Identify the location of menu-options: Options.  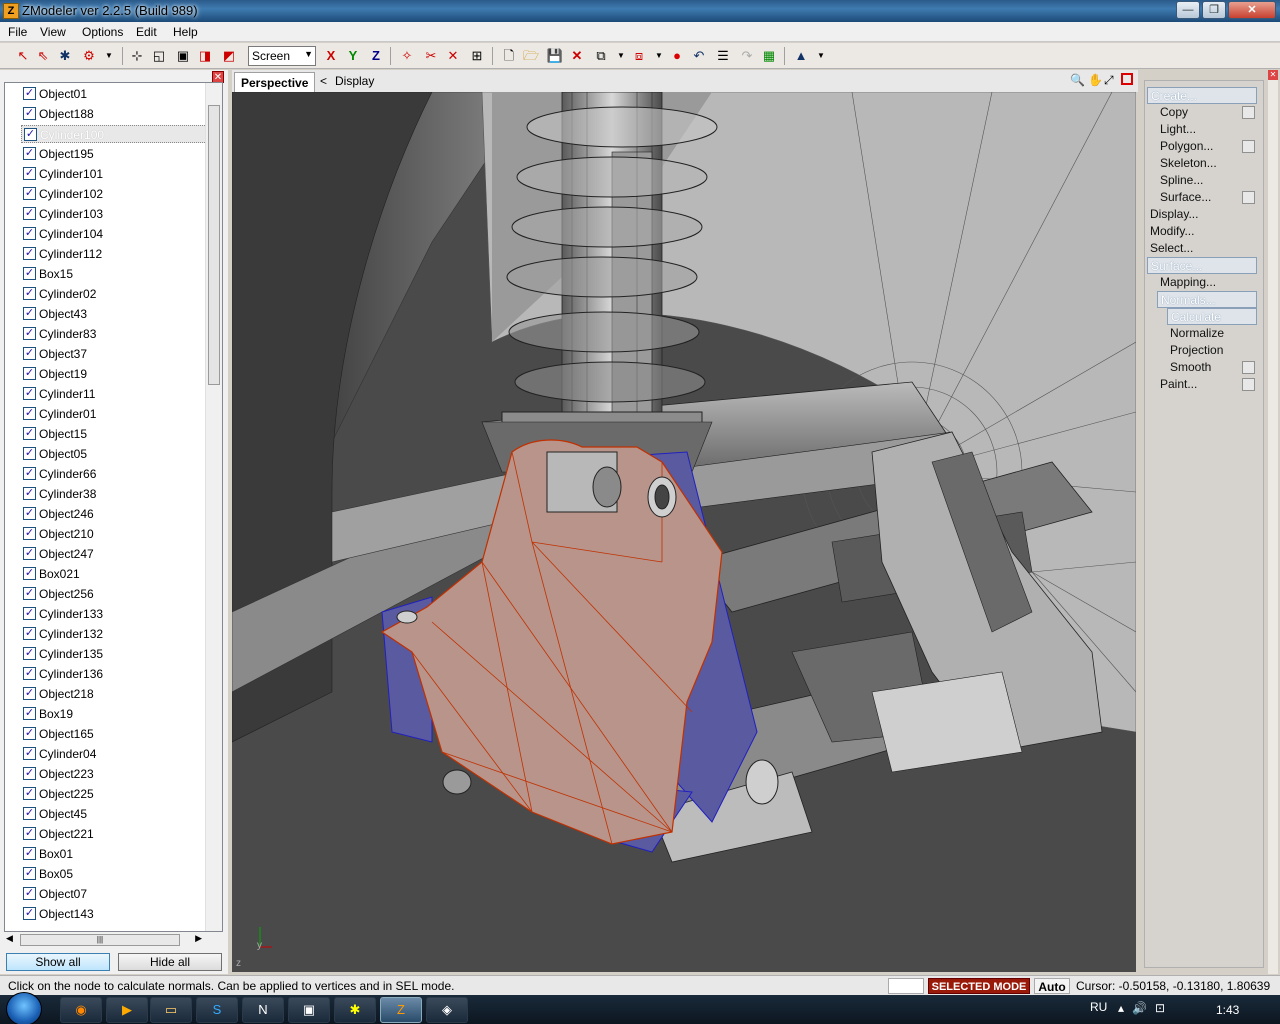
(102, 32).